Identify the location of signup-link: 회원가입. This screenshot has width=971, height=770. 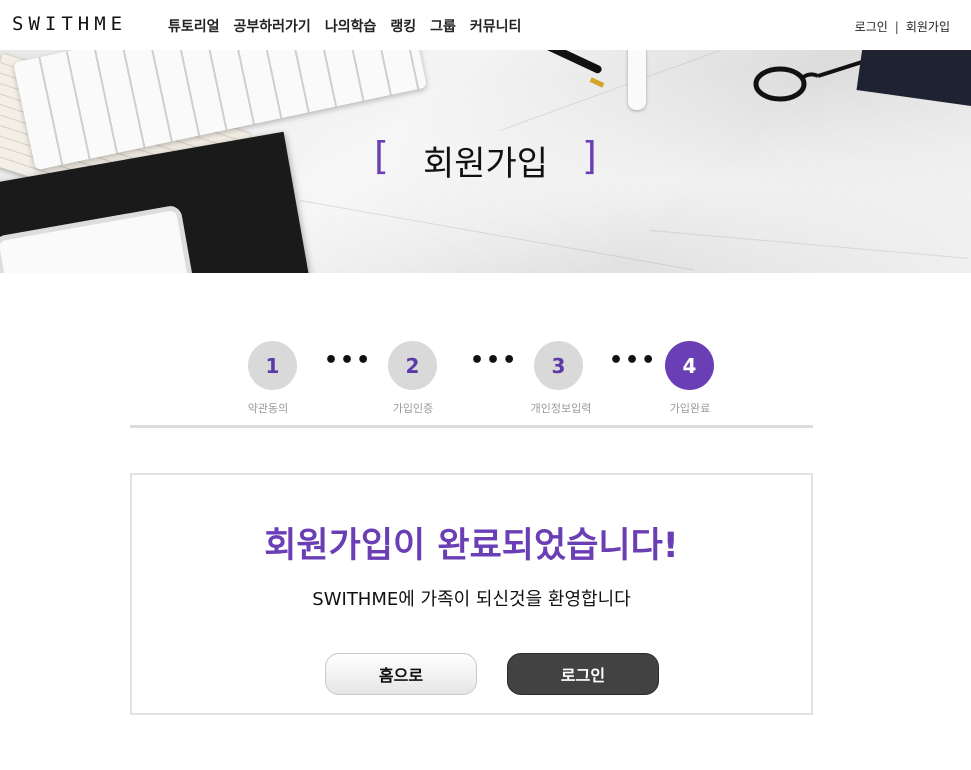
(928, 26).